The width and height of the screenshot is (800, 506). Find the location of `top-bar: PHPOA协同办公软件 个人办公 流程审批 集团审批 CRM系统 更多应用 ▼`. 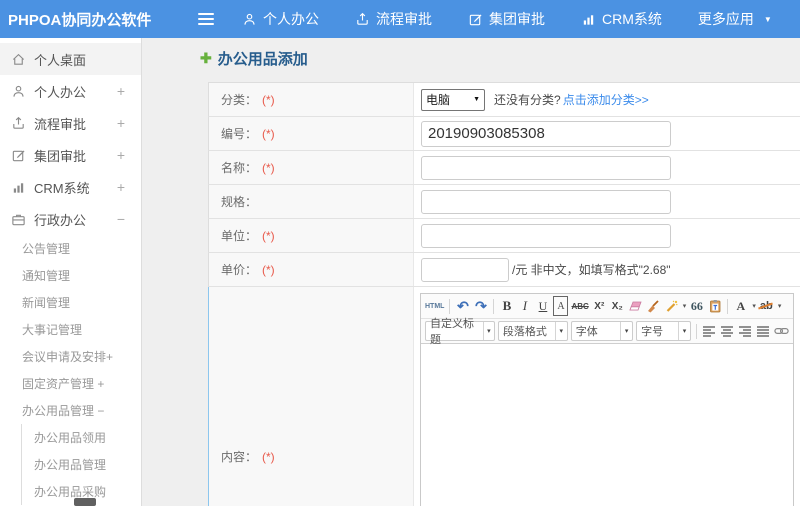

top-bar: PHPOA协同办公软件 个人办公 流程审批 集团审批 CRM系统 更多应用 ▼ is located at coordinates (400, 19).